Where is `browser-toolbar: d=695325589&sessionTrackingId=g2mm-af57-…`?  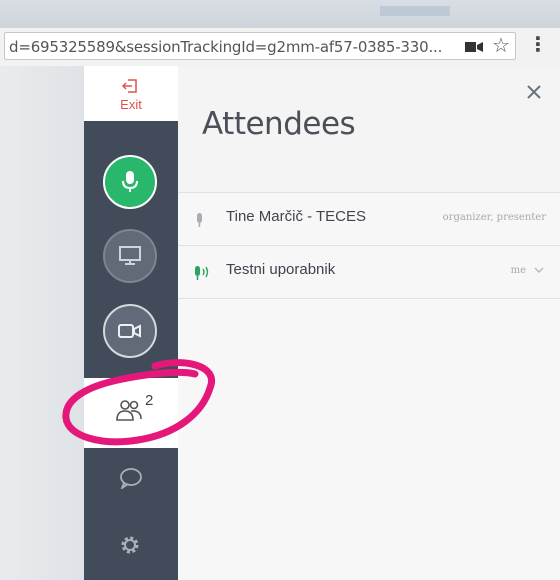 browser-toolbar: d=695325589&sessionTrackingId=g2mm-af57-… is located at coordinates (280, 47).